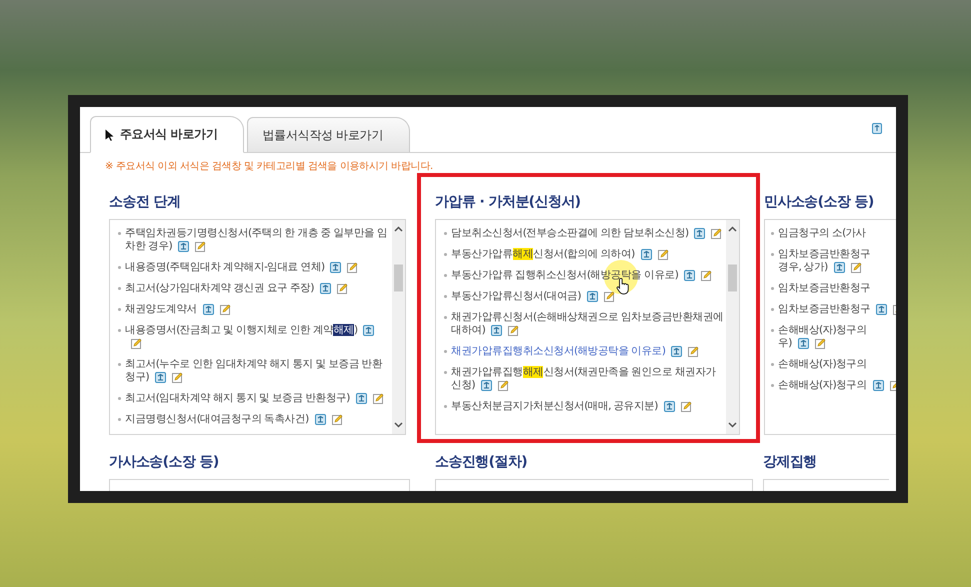 Image resolution: width=971 pixels, height=587 pixels. What do you see at coordinates (533, 296) in the screenshot?
I see `form-link: 부동산가압류신청서(대여금)` at bounding box center [533, 296].